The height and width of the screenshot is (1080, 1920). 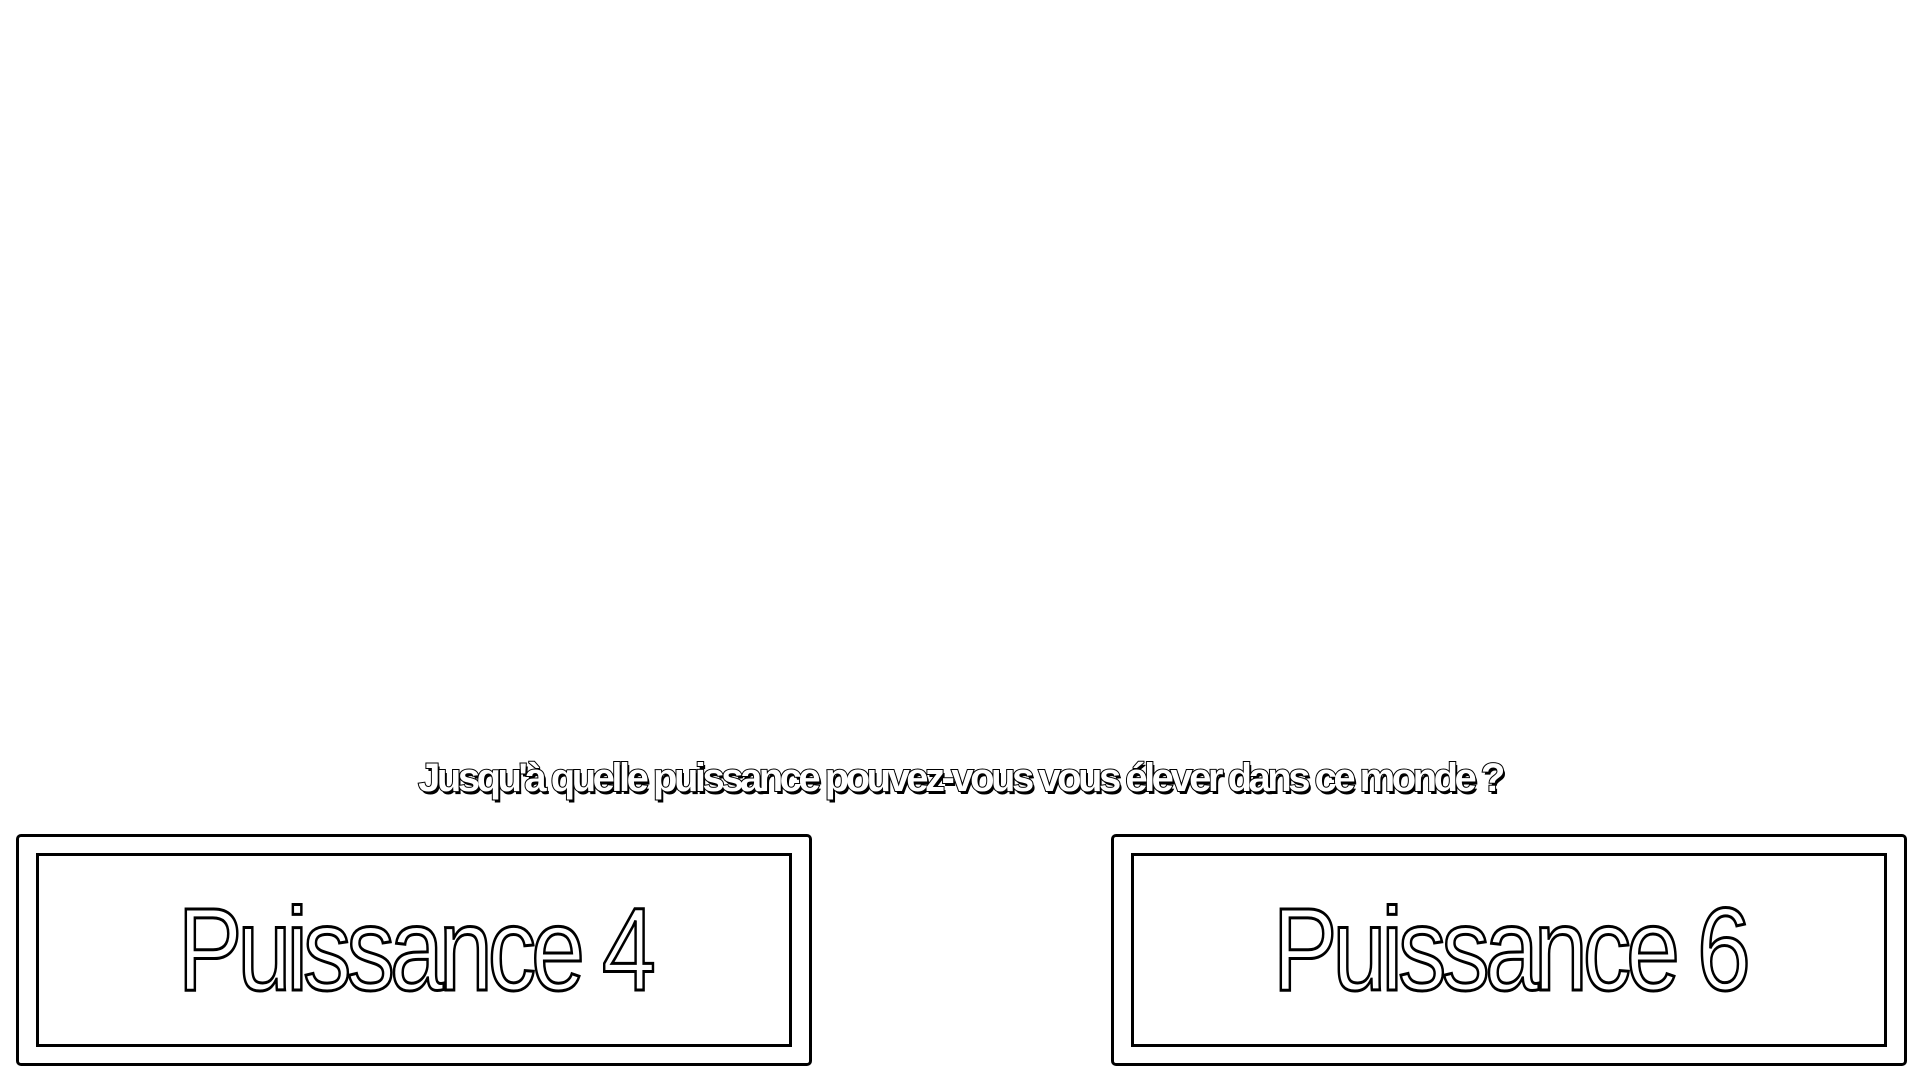 I want to click on choice-button-puissance-6: Puissance 6, so click(x=1509, y=950).